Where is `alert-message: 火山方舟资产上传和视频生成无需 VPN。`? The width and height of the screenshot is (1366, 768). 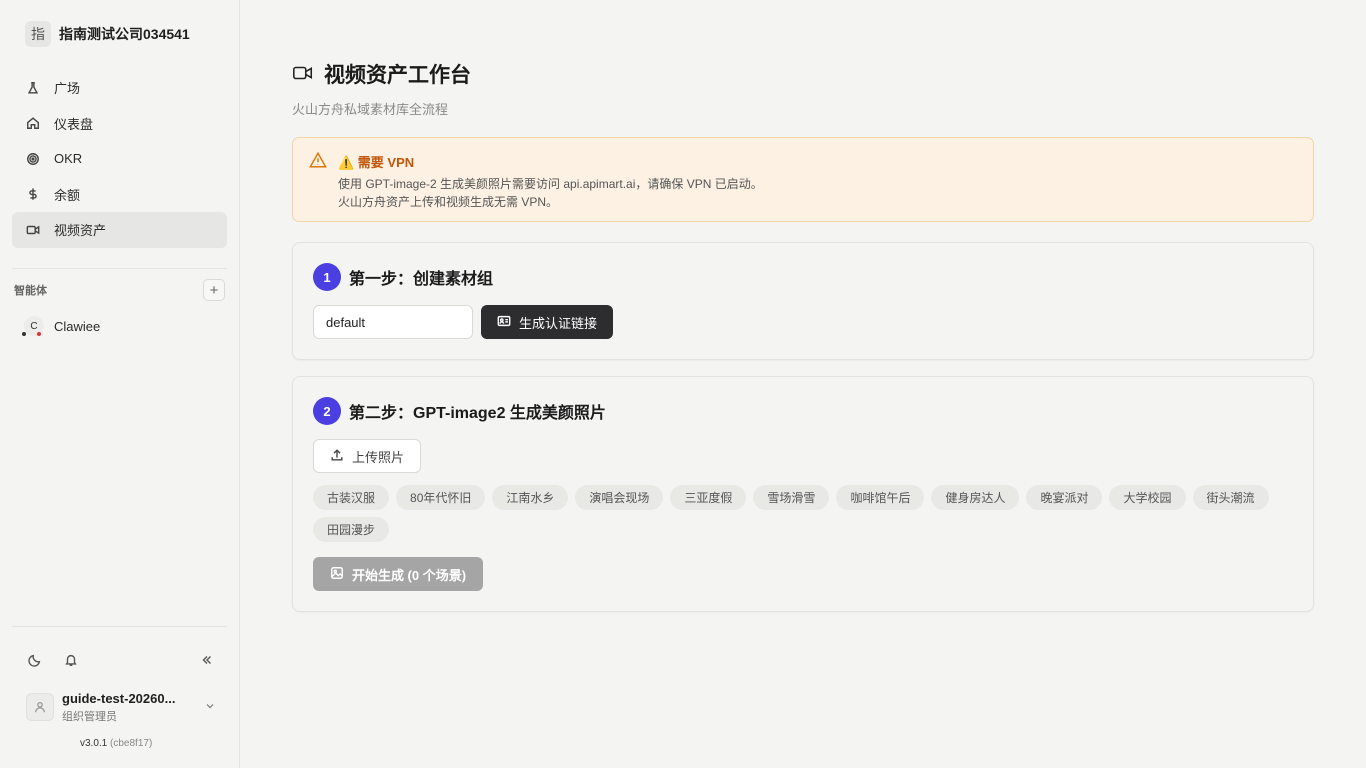 alert-message: 火山方舟资产上传和视频生成无需 VPN。 is located at coordinates (448, 202).